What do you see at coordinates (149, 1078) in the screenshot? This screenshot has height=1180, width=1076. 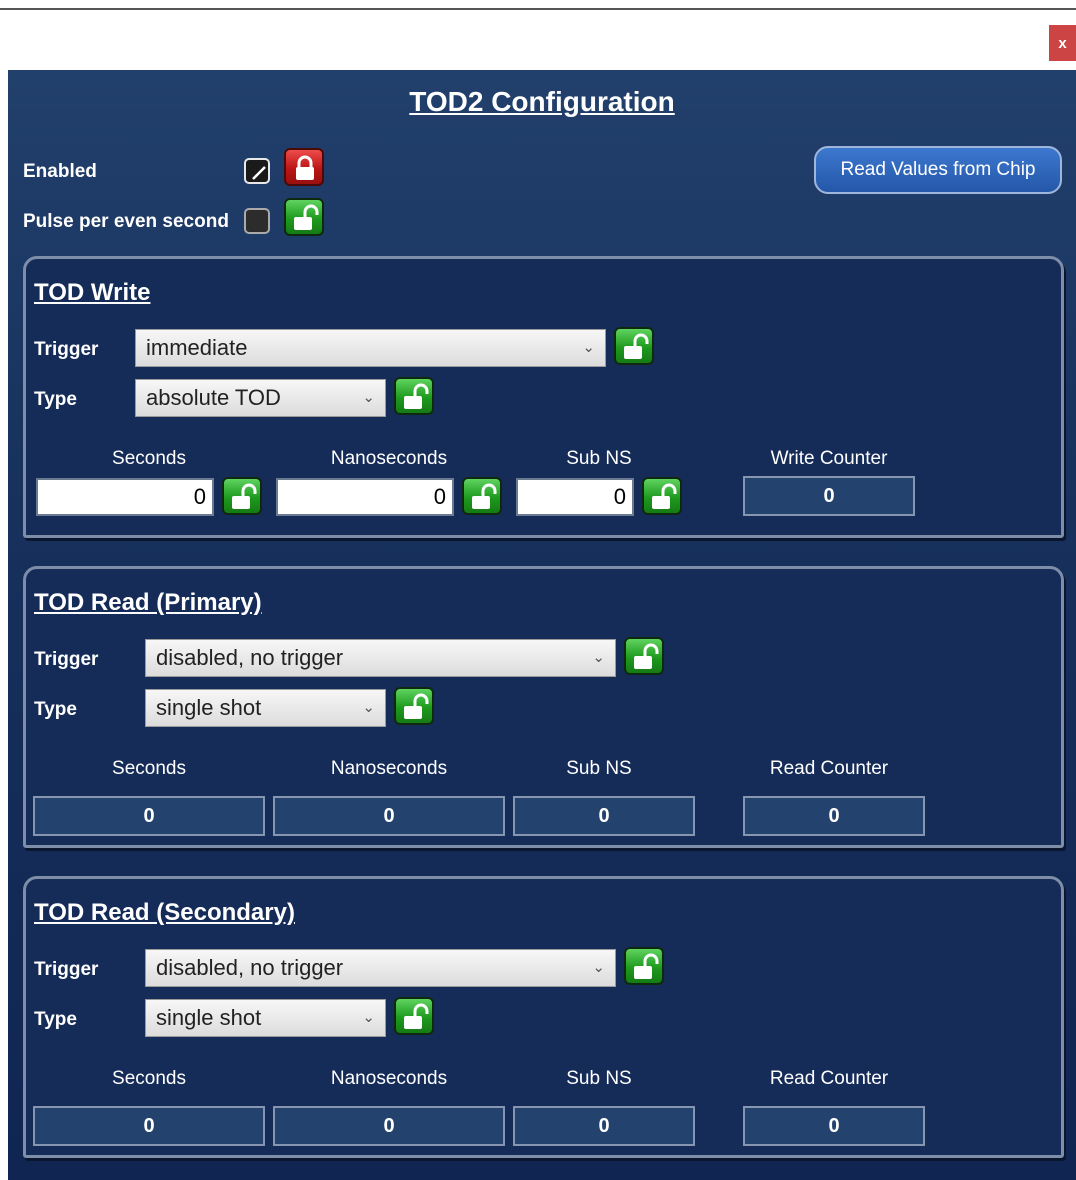 I see `tod-read-secondary-seconds-header: Seconds` at bounding box center [149, 1078].